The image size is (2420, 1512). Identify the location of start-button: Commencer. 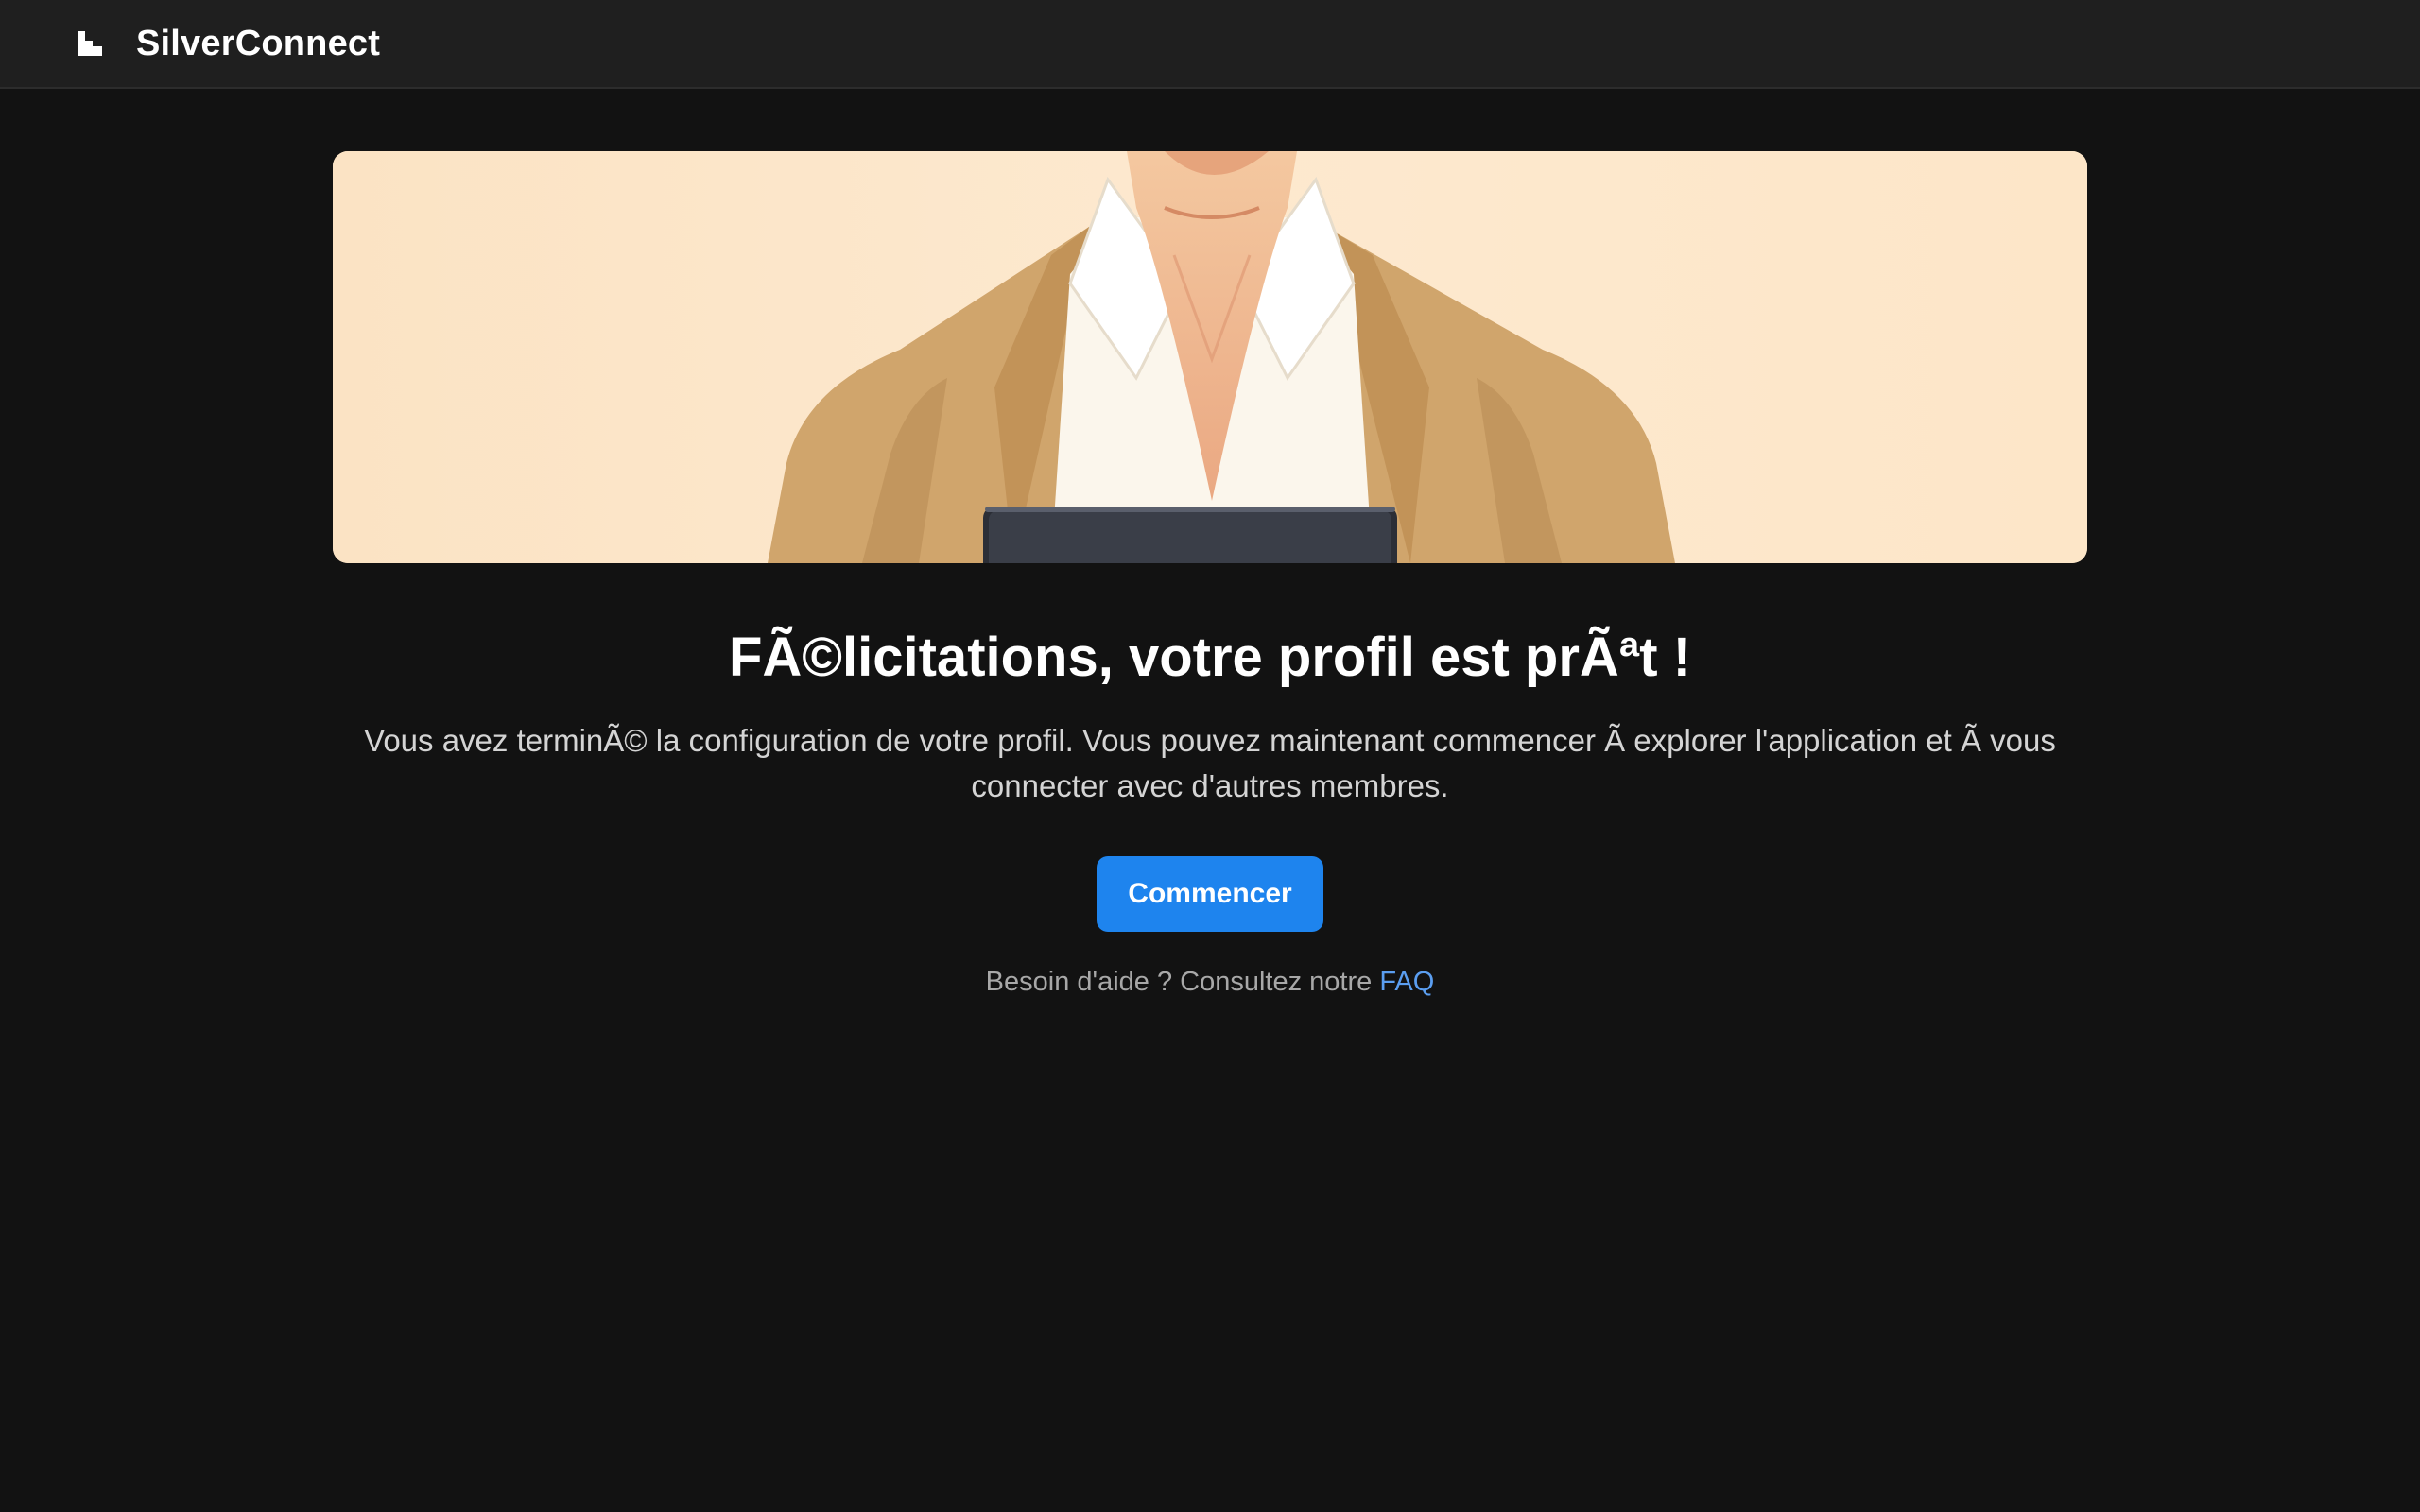
(1210, 894).